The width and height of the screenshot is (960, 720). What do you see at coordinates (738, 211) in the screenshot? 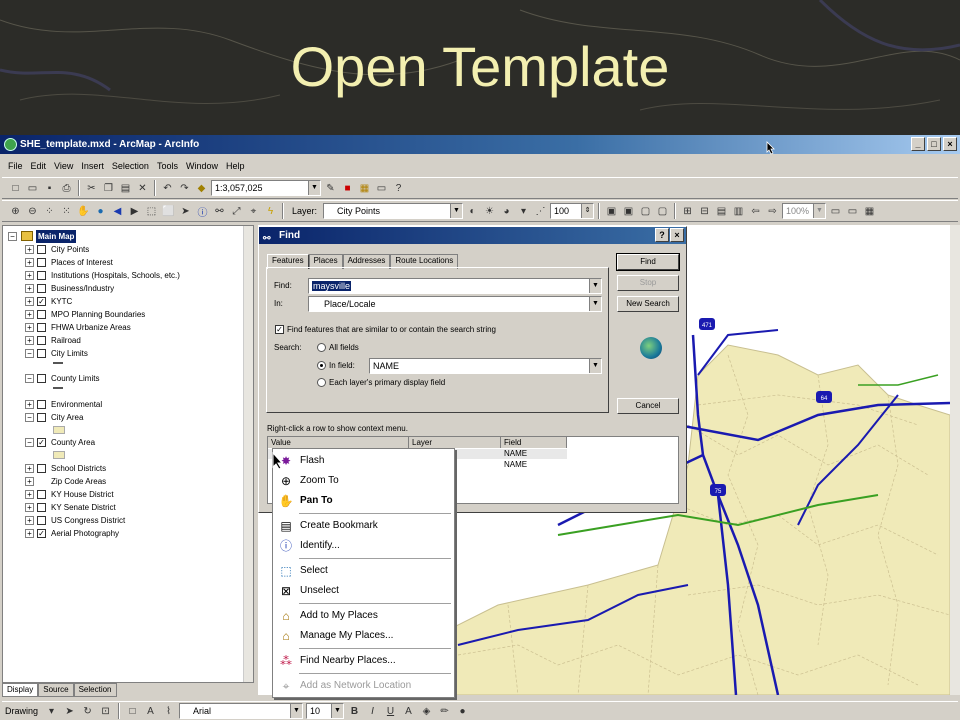
I see `layout-zoom-icon: ▥` at bounding box center [738, 211].